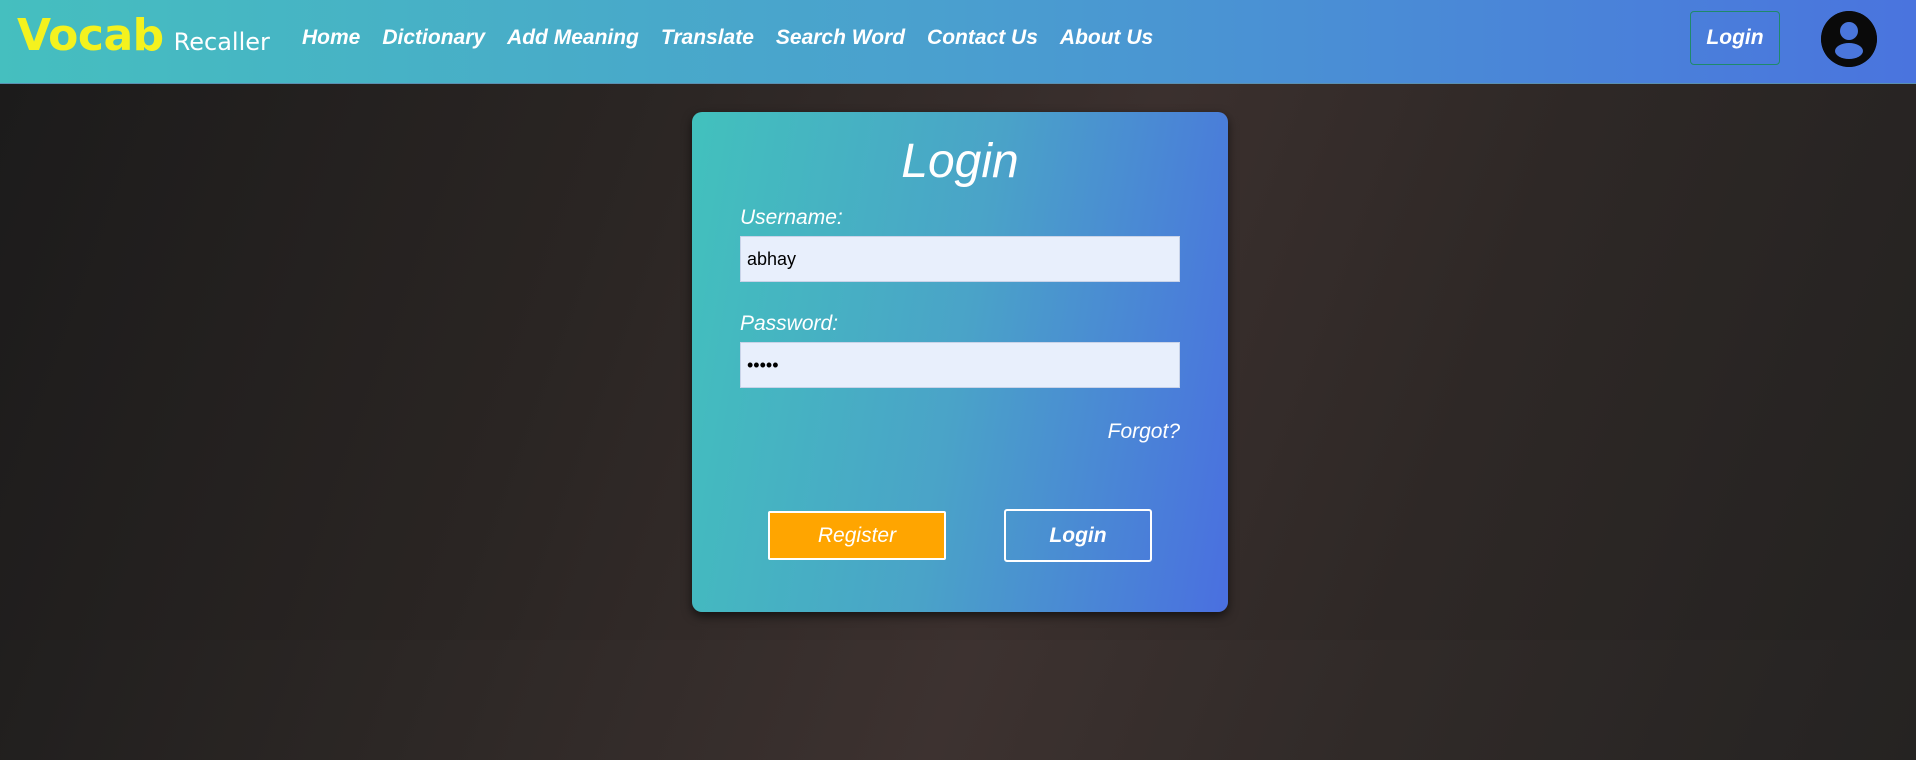 Image resolution: width=1916 pixels, height=760 pixels. Describe the element at coordinates (573, 38) in the screenshot. I see `nav-link-add-meaning: Add Meaning` at that location.